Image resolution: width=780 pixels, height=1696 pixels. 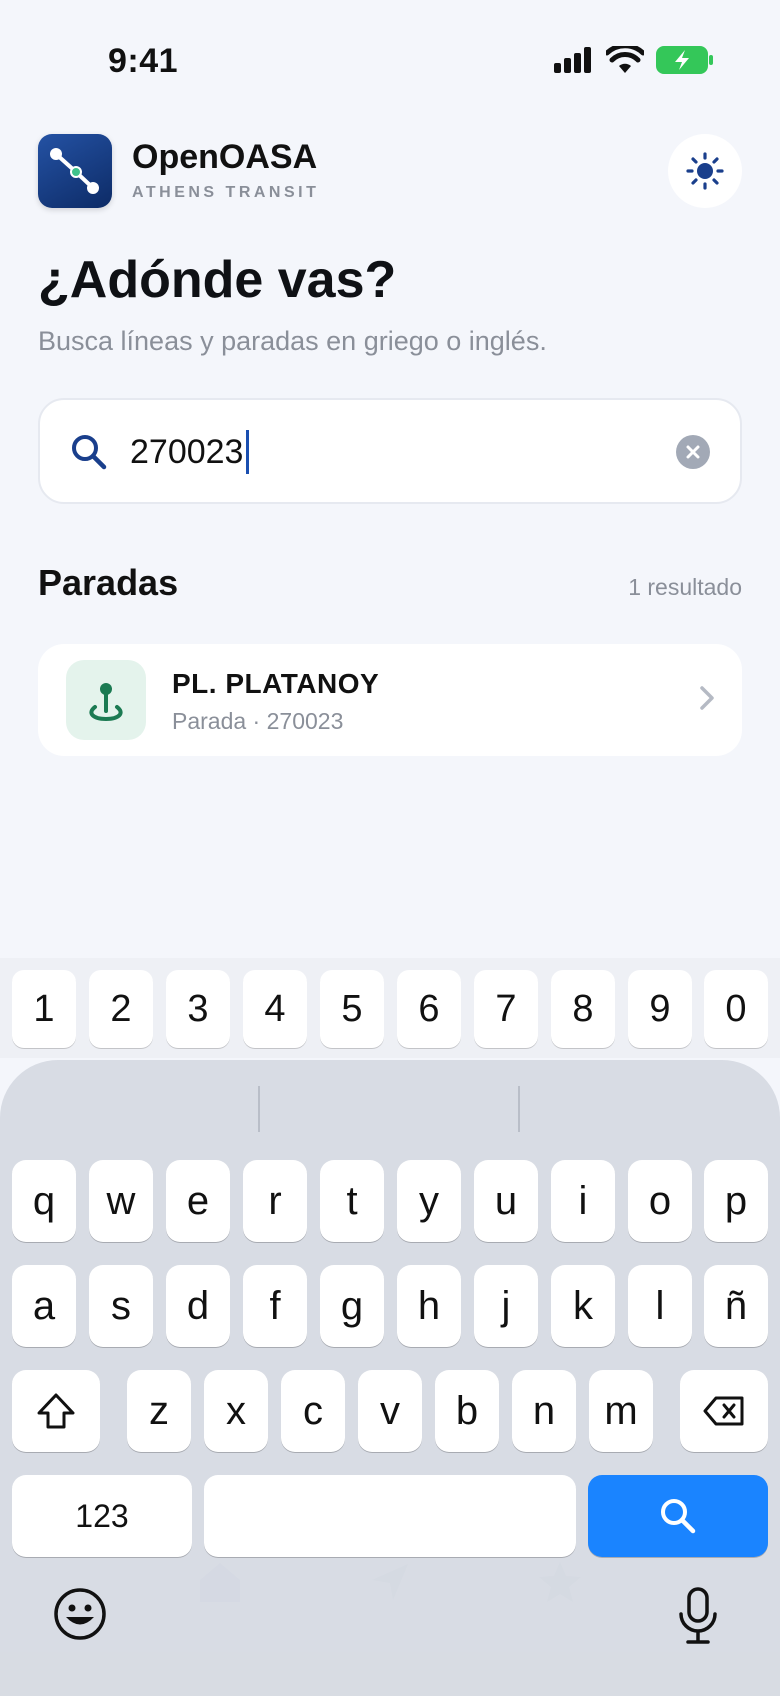 What do you see at coordinates (198, 1201) in the screenshot?
I see `key: e` at bounding box center [198, 1201].